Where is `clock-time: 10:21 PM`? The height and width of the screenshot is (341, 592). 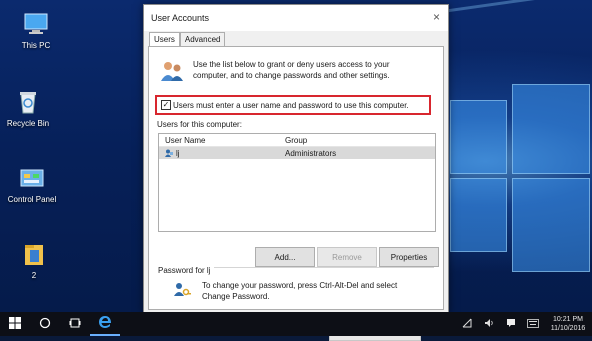
clock-time: 10:21 PM is located at coordinates (568, 319).